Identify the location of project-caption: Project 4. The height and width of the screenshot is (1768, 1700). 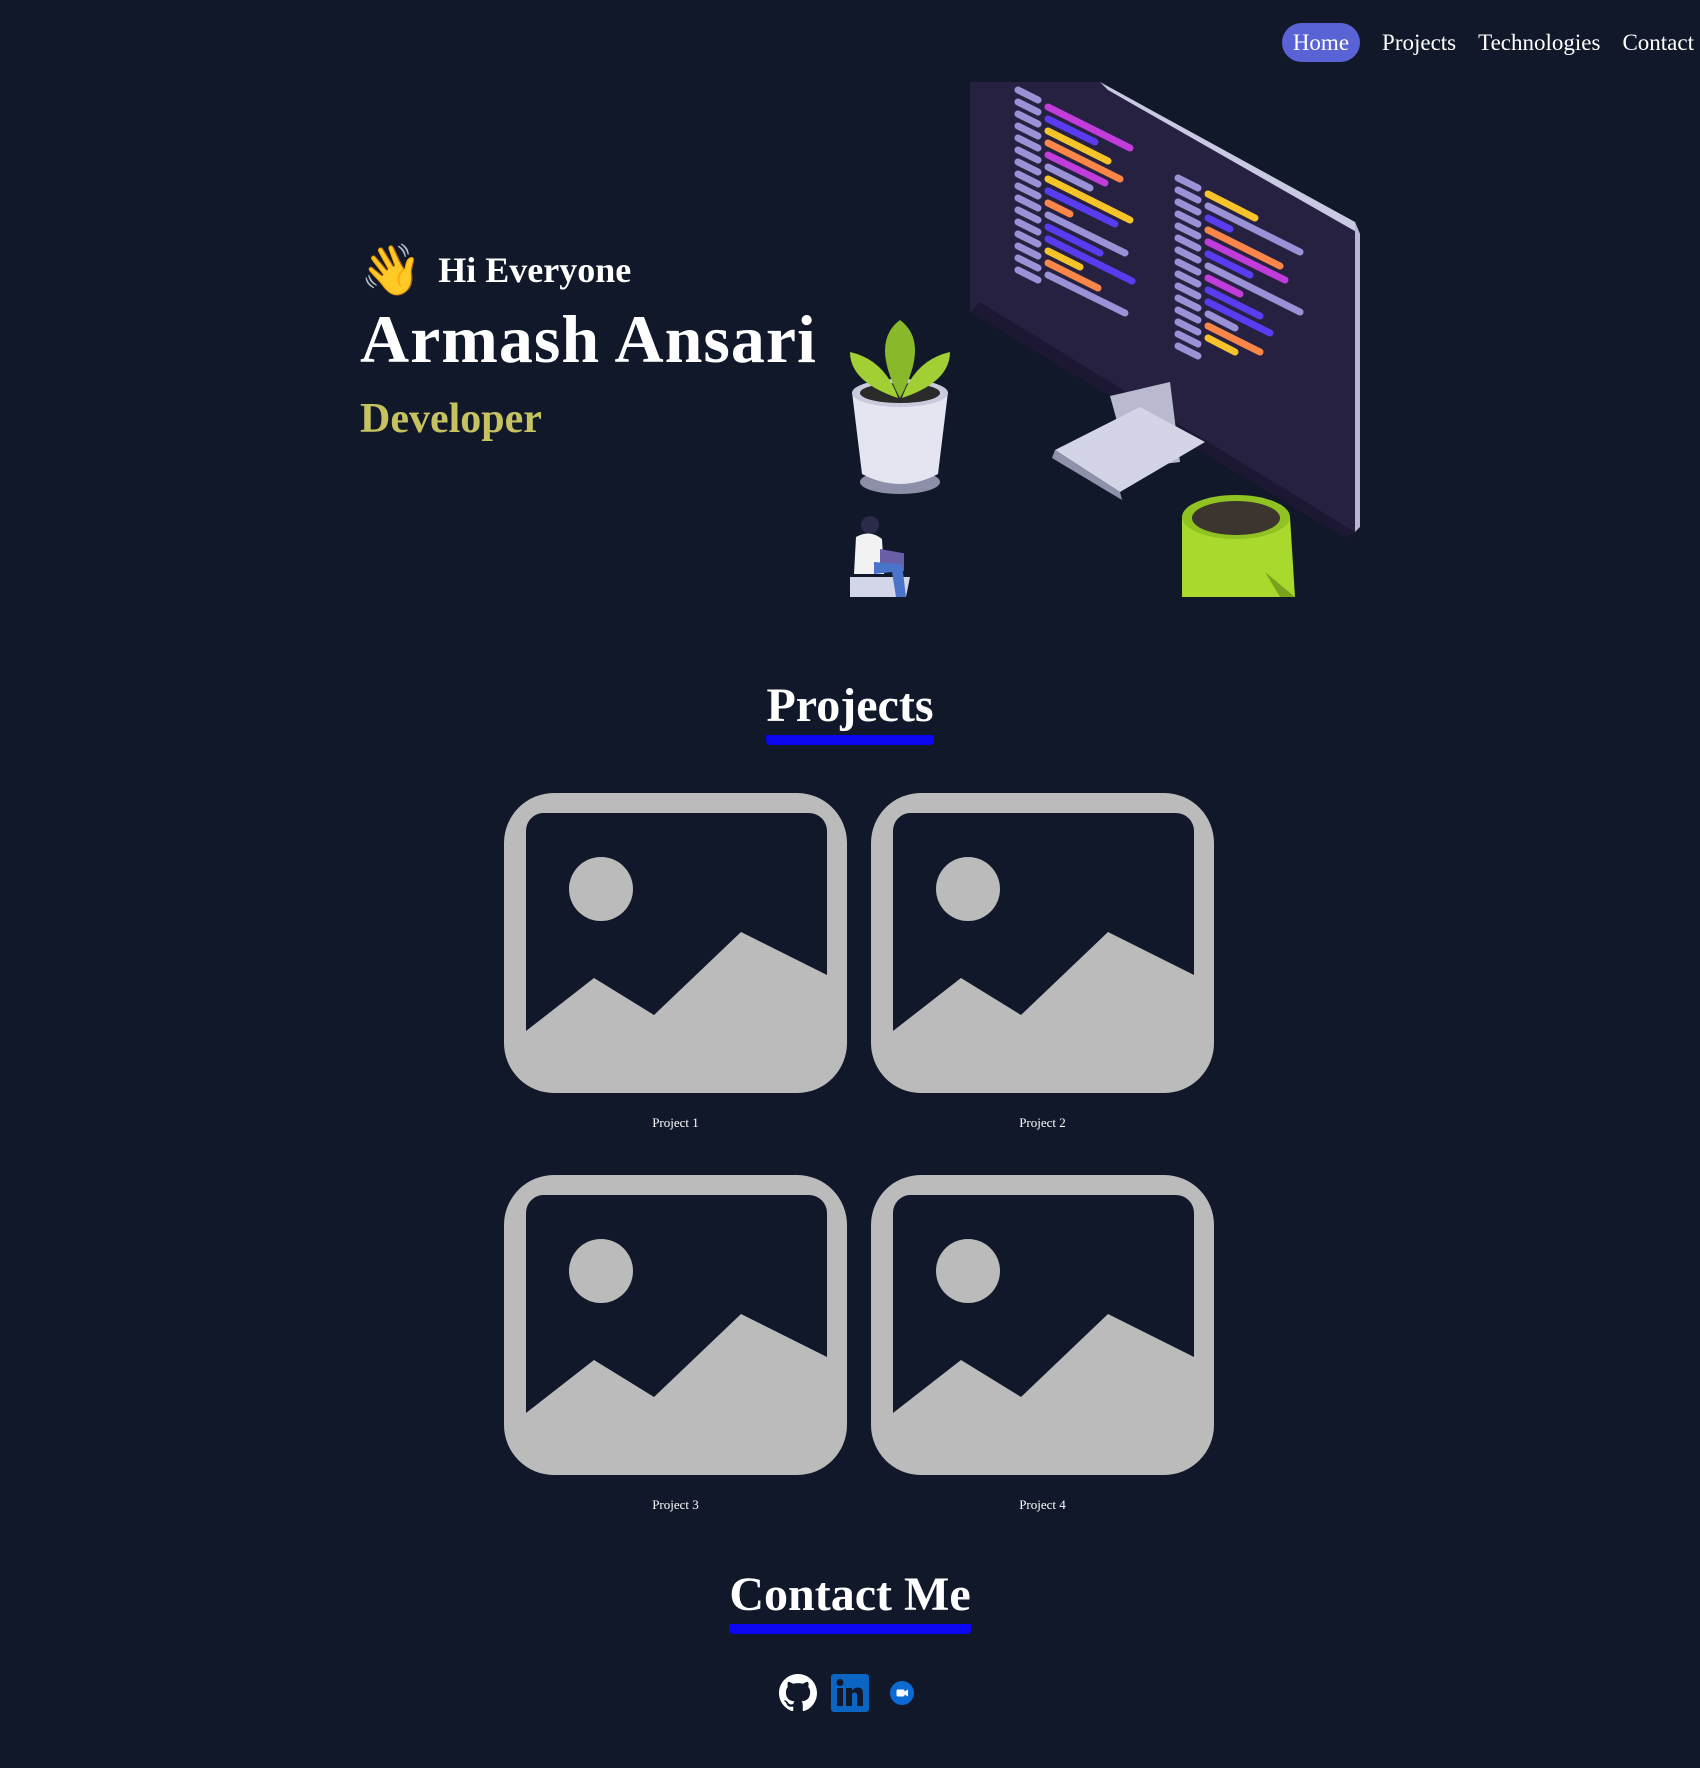
(1042, 1504).